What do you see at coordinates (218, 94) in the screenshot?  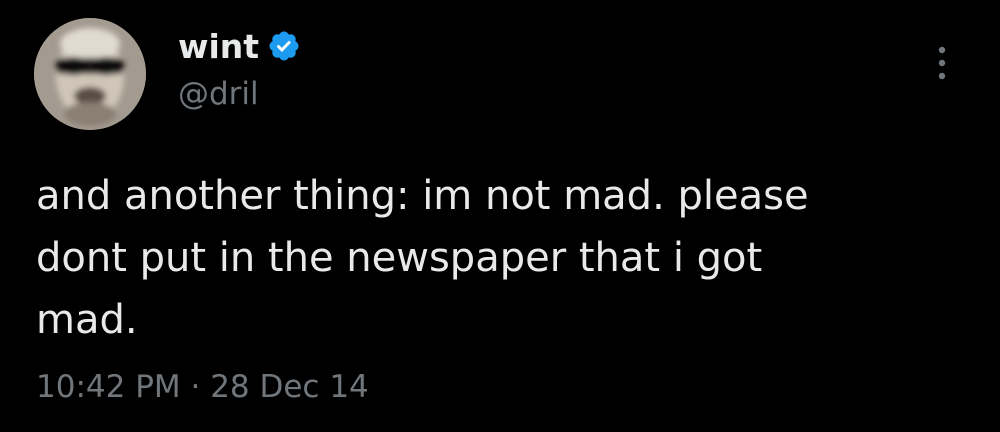 I see `user-handle: @dril` at bounding box center [218, 94].